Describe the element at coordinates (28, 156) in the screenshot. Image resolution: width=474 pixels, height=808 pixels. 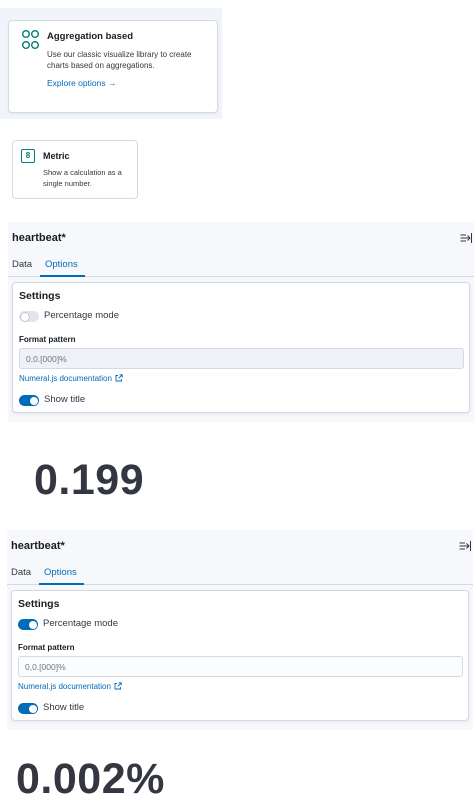
I see `metric-icon: 8` at that location.